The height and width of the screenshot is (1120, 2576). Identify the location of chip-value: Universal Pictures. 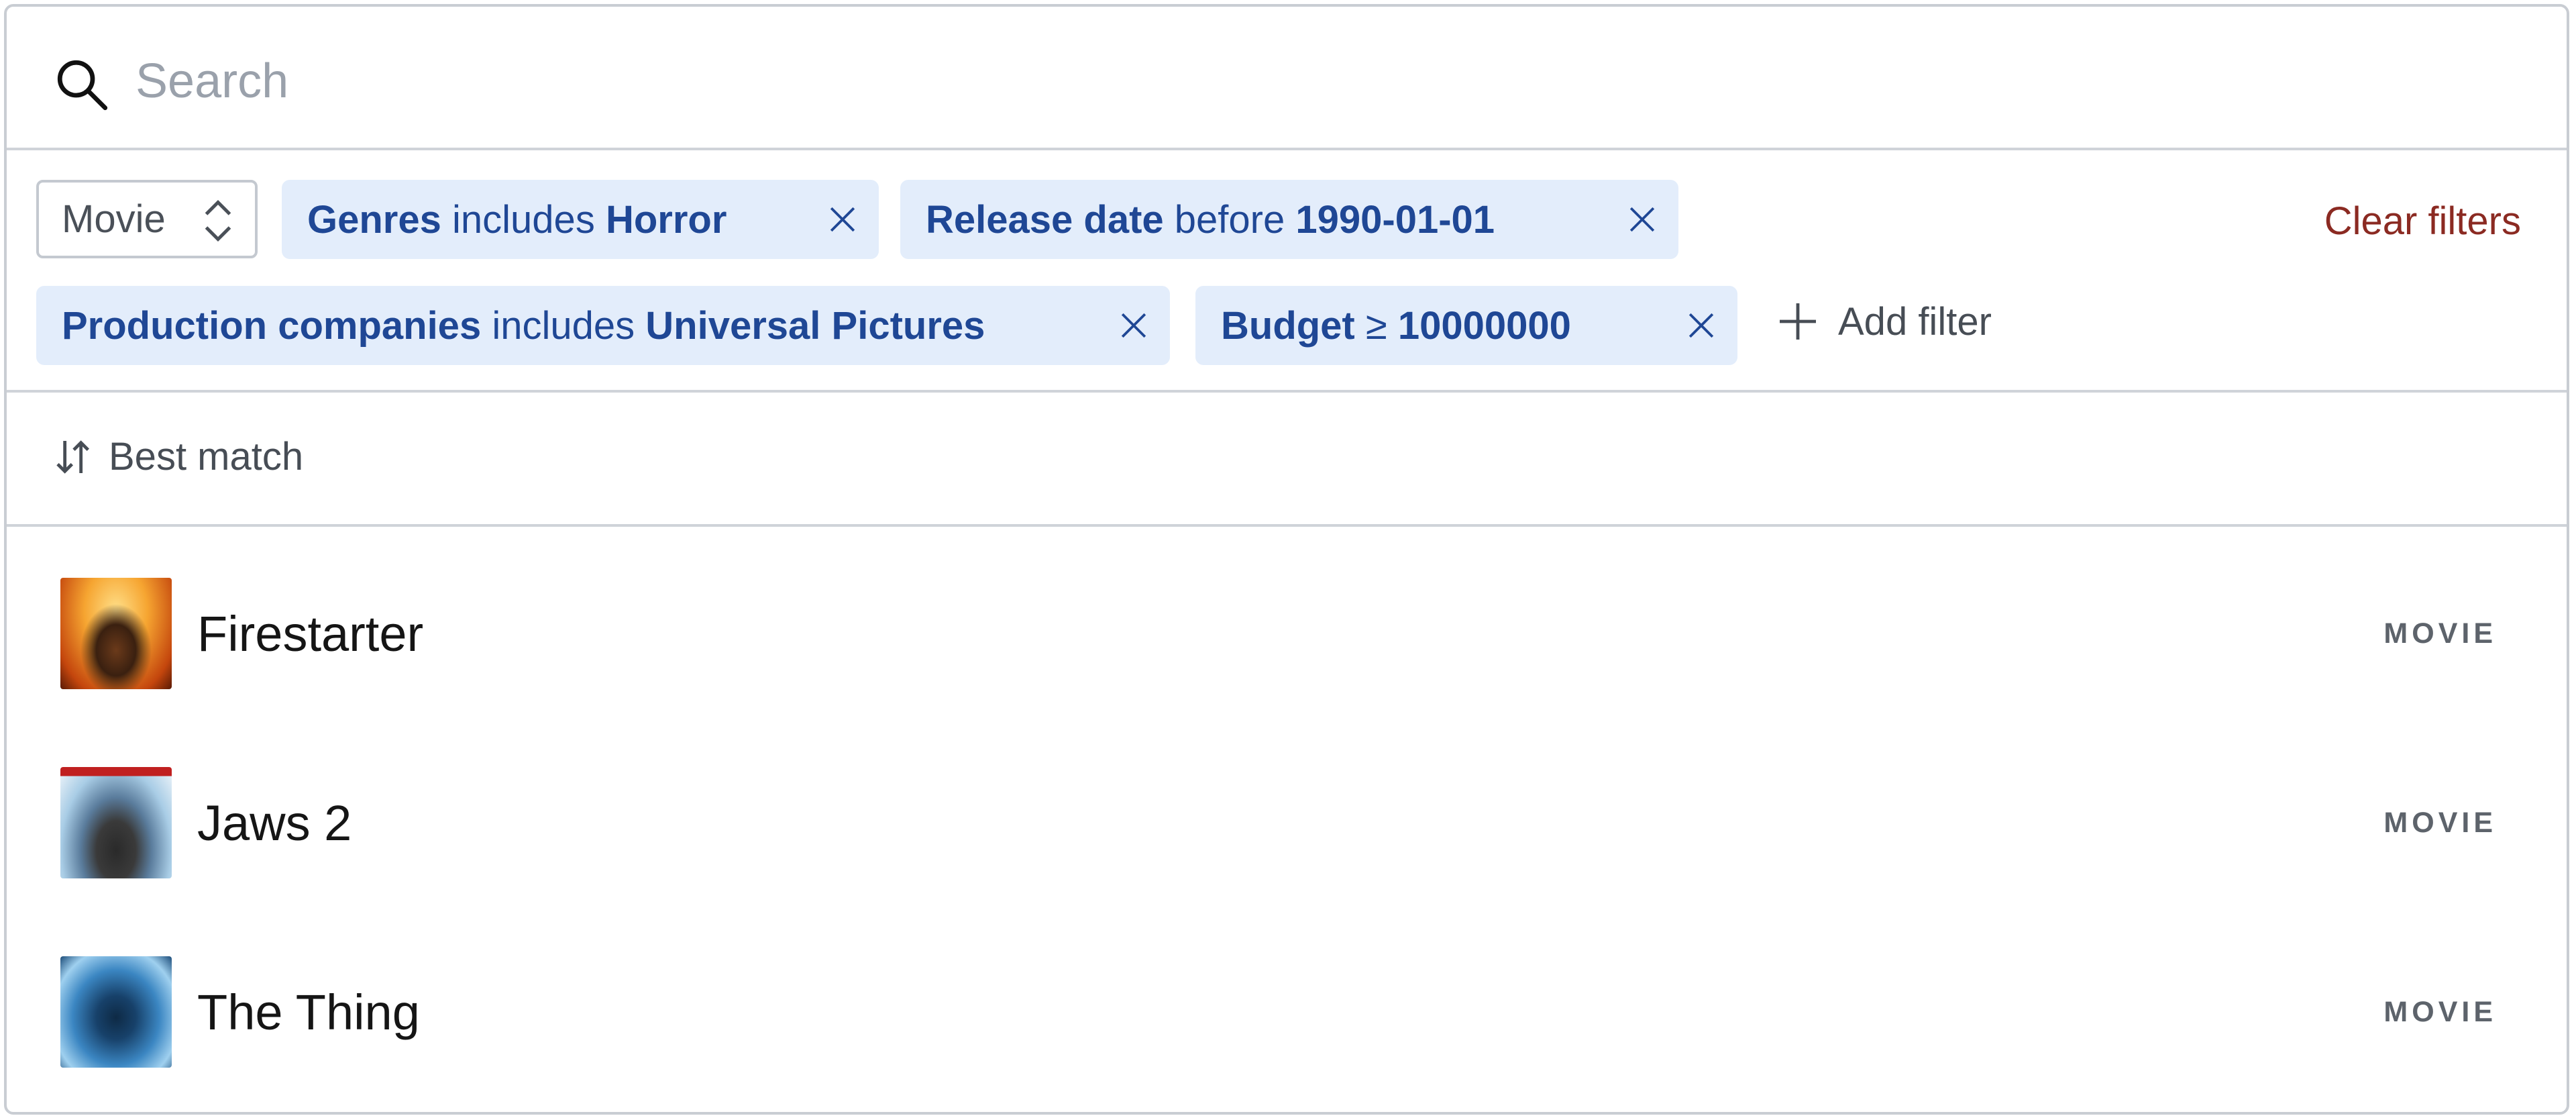
(815, 325).